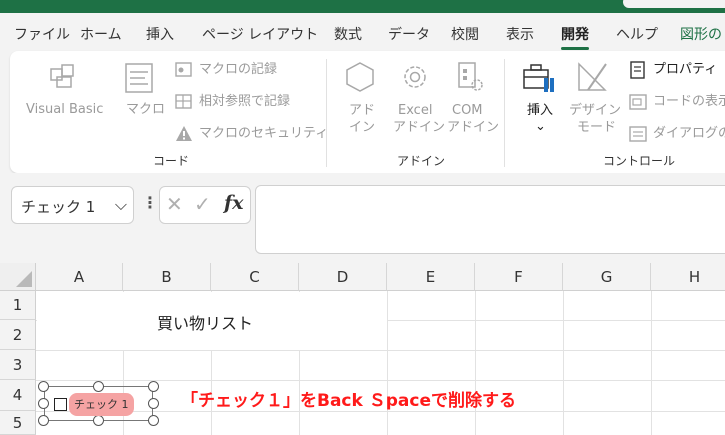 This screenshot has height=435, width=725. I want to click on row-header-1: 1, so click(18, 305).